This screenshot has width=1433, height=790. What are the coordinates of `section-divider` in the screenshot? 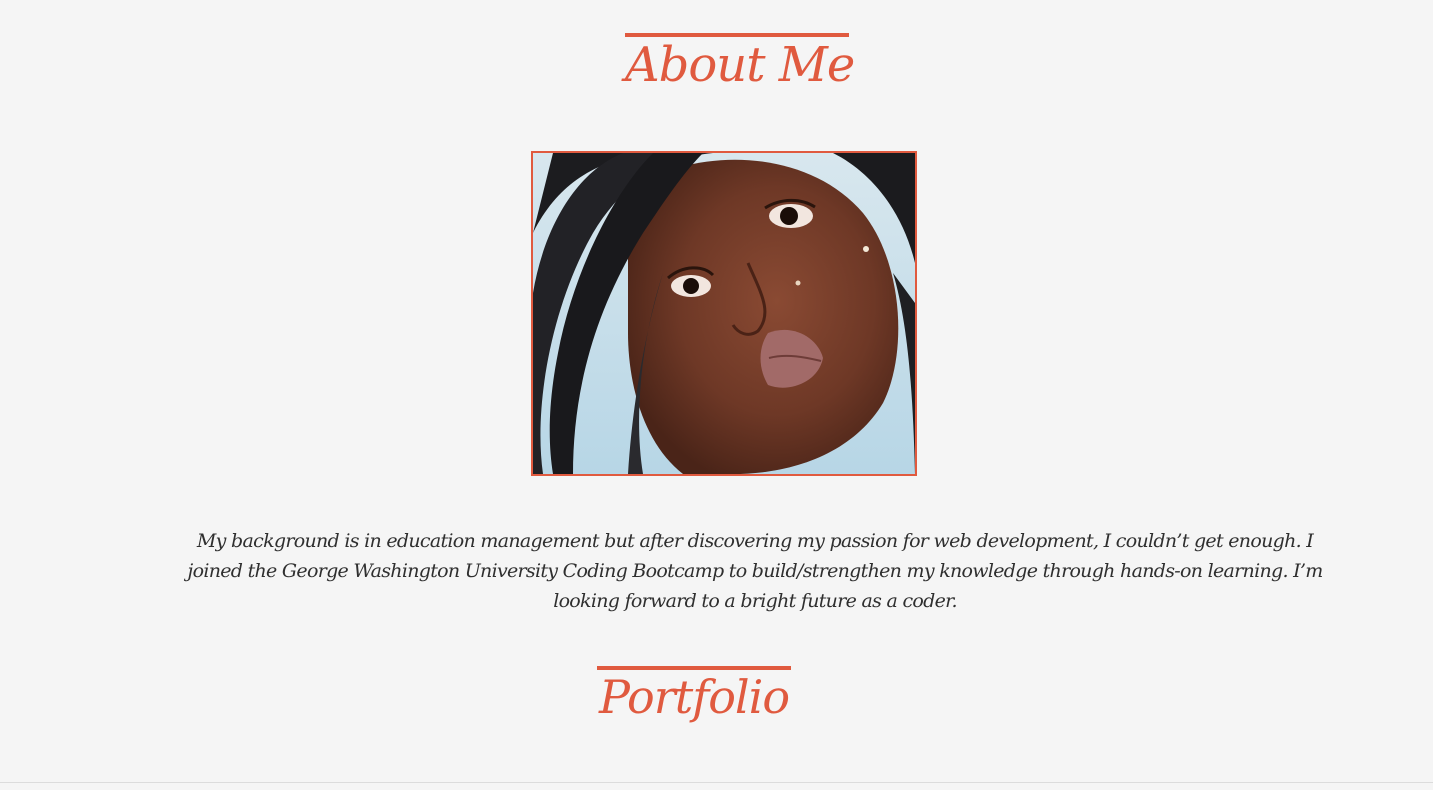 It's located at (716, 782).